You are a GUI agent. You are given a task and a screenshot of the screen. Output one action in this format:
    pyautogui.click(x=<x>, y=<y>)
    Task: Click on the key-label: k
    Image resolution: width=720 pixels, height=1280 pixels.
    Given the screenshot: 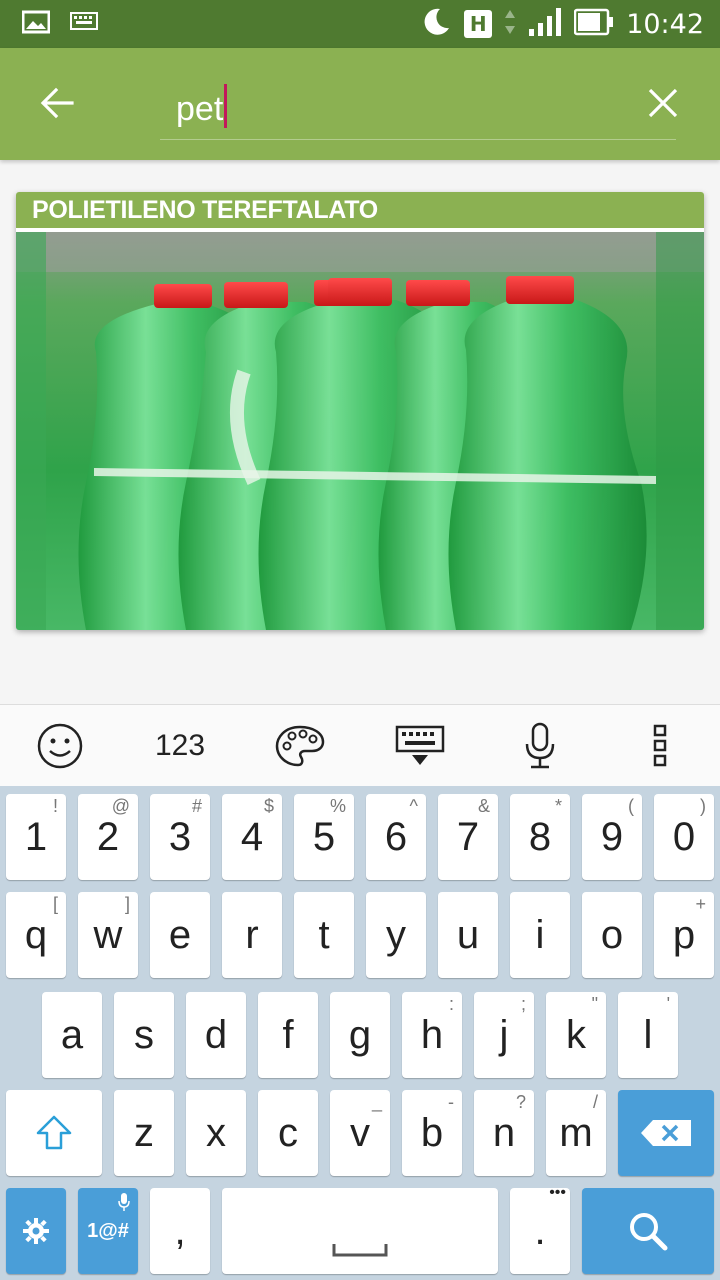 What is the action you would take?
    pyautogui.click(x=576, y=1034)
    